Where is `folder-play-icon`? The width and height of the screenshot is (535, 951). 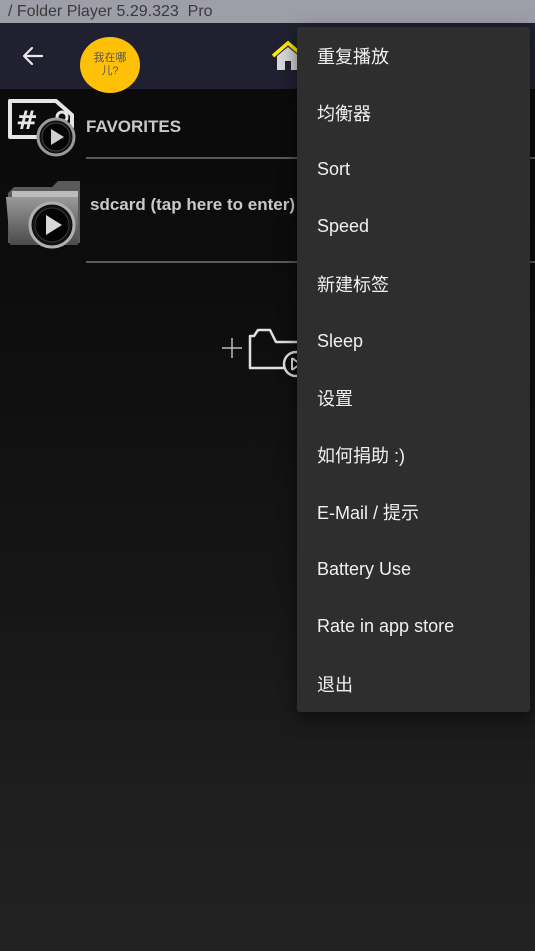
folder-play-icon is located at coordinates (43, 215).